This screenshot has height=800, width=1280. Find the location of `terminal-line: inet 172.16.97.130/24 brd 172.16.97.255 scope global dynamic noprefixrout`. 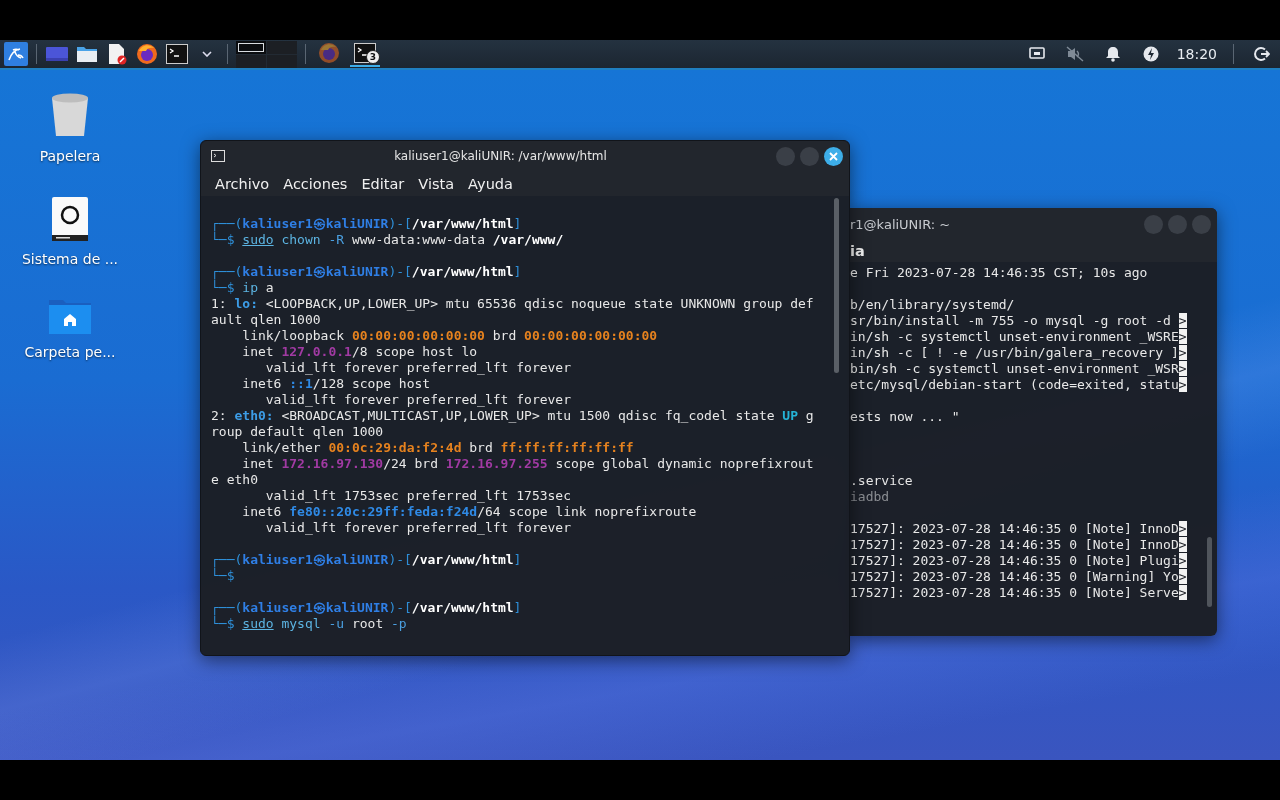

terminal-line: inet 172.16.97.130/24 brd 172.16.97.255 scope global dynamic noprefixrout is located at coordinates (527, 464).